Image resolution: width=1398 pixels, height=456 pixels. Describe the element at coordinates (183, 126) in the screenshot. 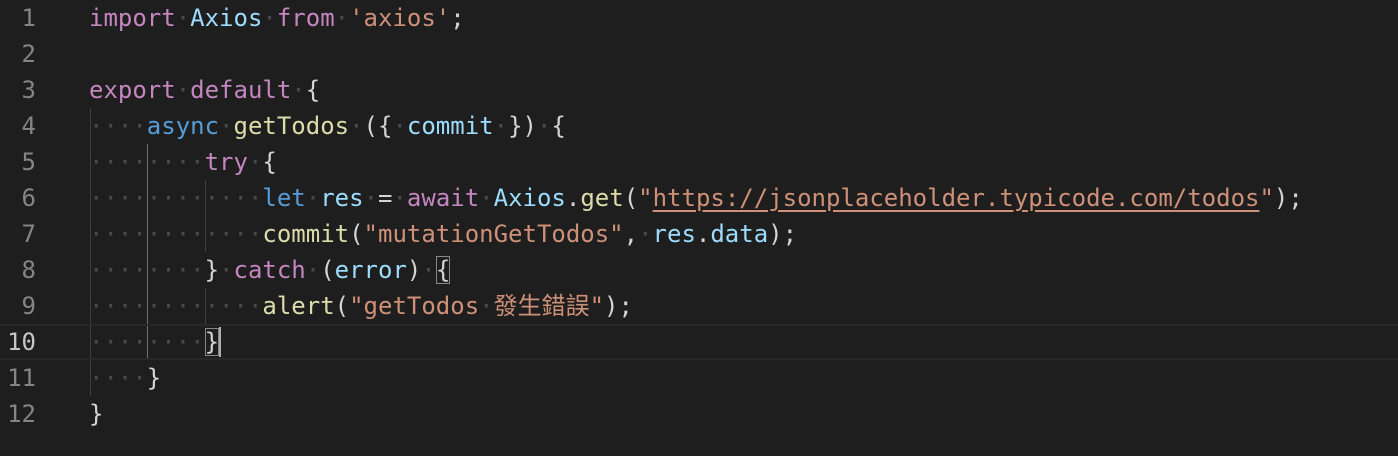

I see `code-token: async` at that location.